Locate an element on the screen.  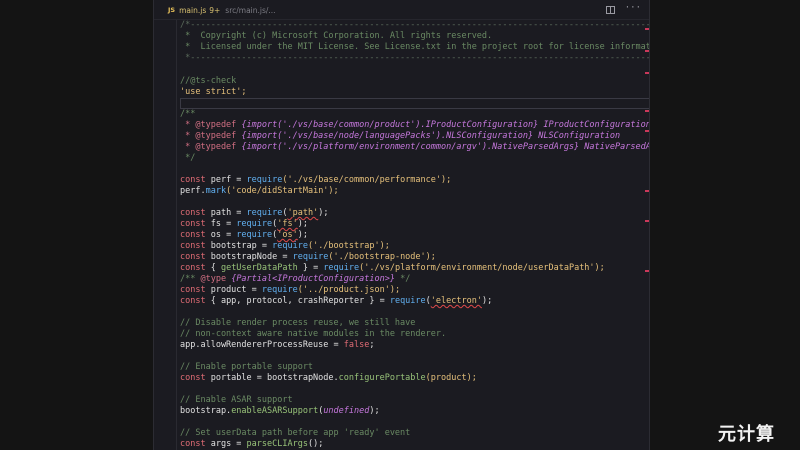
code-line: bootstrap.enableASARSupport(undefined); is located at coordinates (280, 411).